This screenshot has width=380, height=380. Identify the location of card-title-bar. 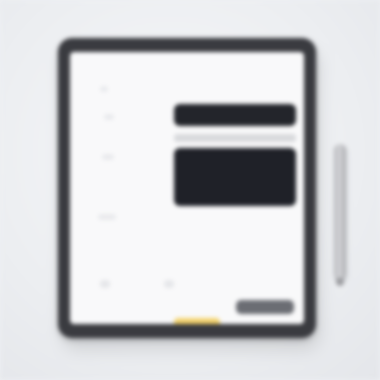
(235, 115).